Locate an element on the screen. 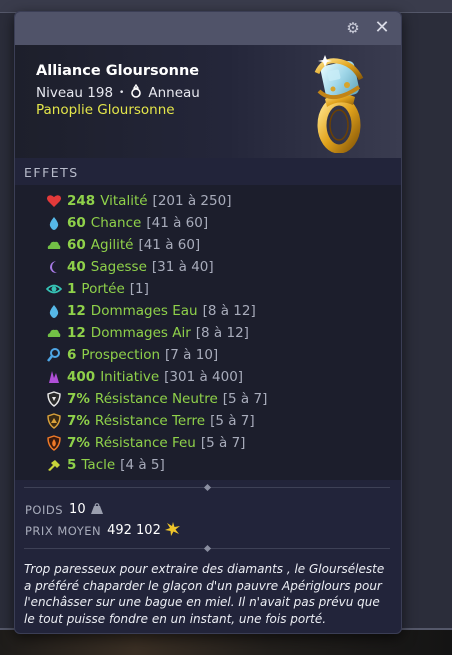 The width and height of the screenshot is (452, 655). effect-row: 5 Tacle [4 à 5] is located at coordinates (105, 465).